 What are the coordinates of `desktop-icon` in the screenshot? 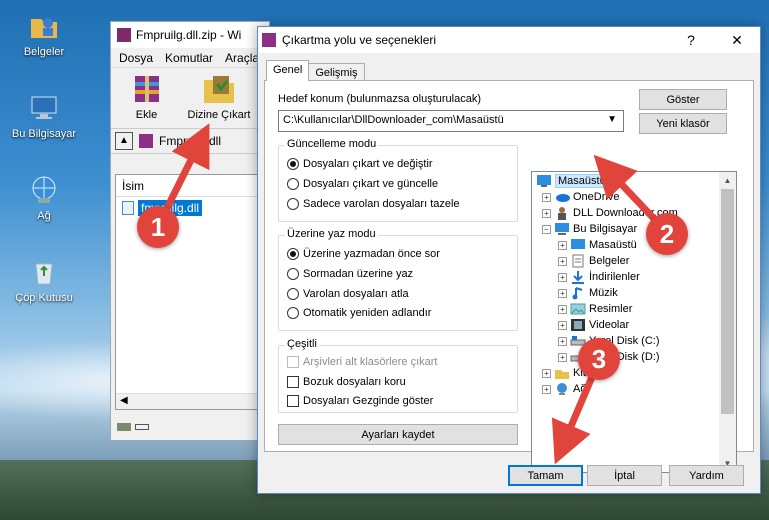 It's located at (544, 181).